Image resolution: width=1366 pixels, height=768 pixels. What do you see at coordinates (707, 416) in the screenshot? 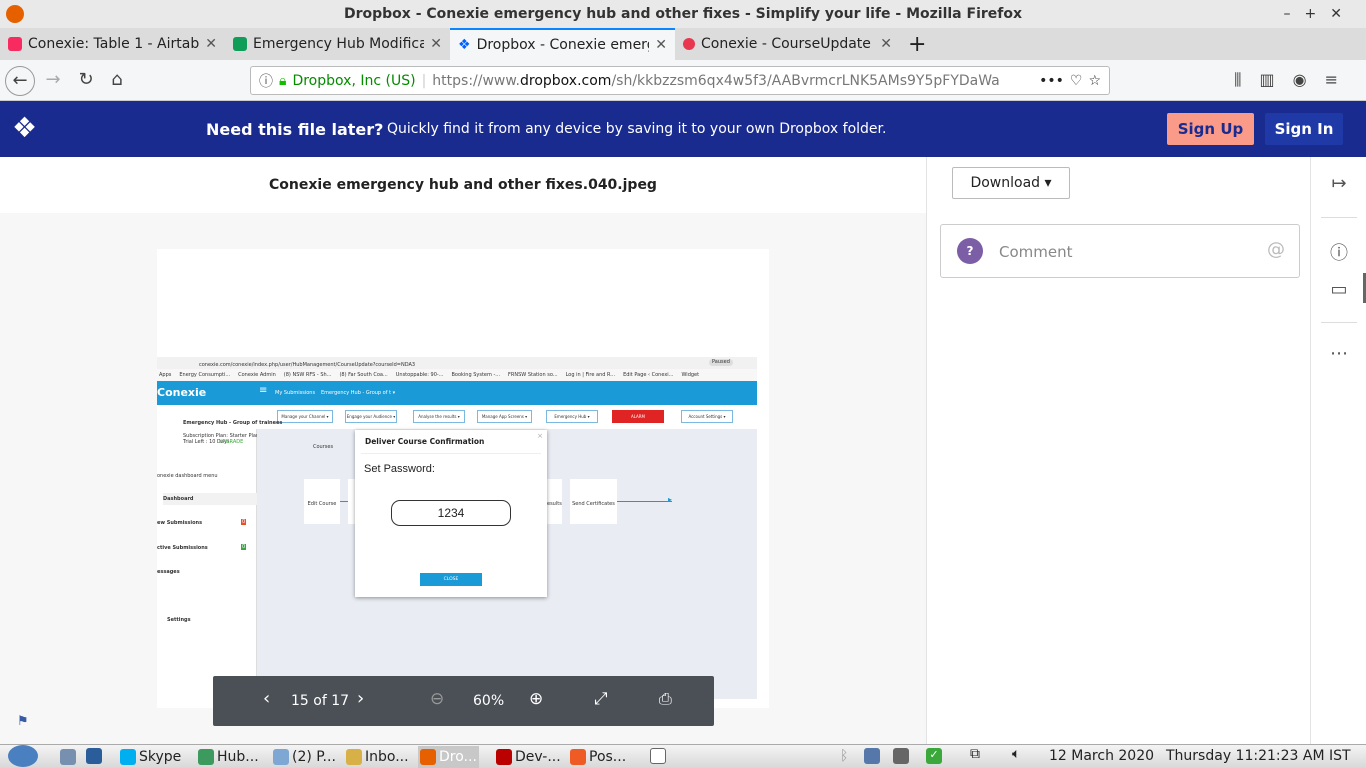
I see `conexie-menu-button: Account Settings ▾` at bounding box center [707, 416].